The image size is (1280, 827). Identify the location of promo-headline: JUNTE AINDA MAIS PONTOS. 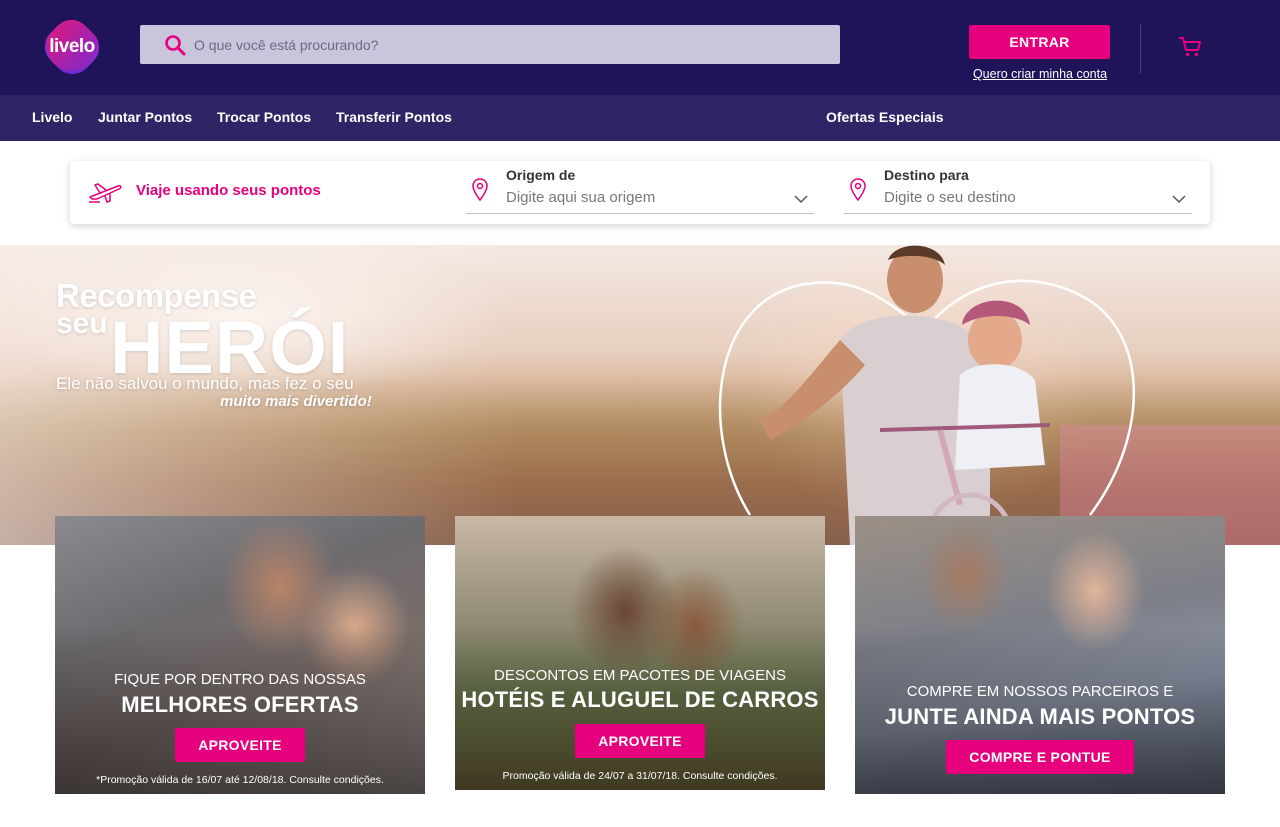
(1040, 716).